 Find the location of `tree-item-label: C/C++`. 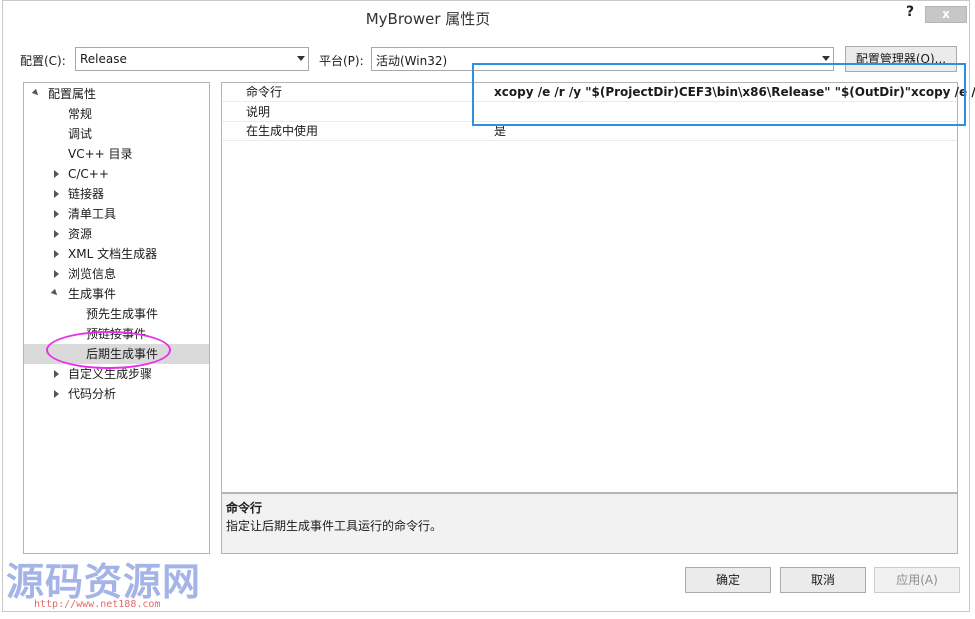

tree-item-label: C/C++ is located at coordinates (88, 174).